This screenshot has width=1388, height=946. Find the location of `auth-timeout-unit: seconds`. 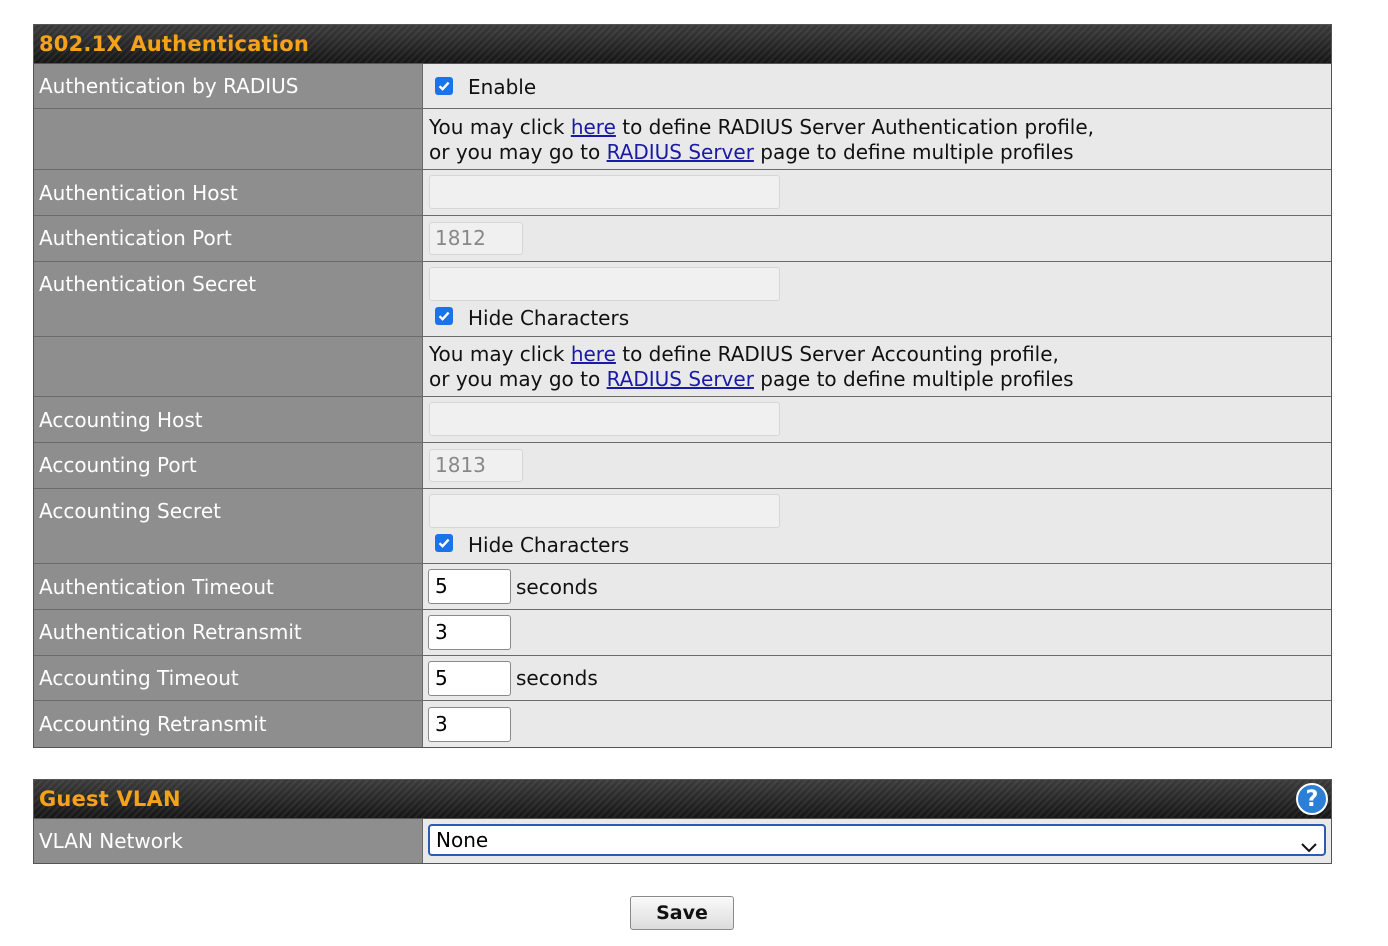

auth-timeout-unit: seconds is located at coordinates (557, 587).